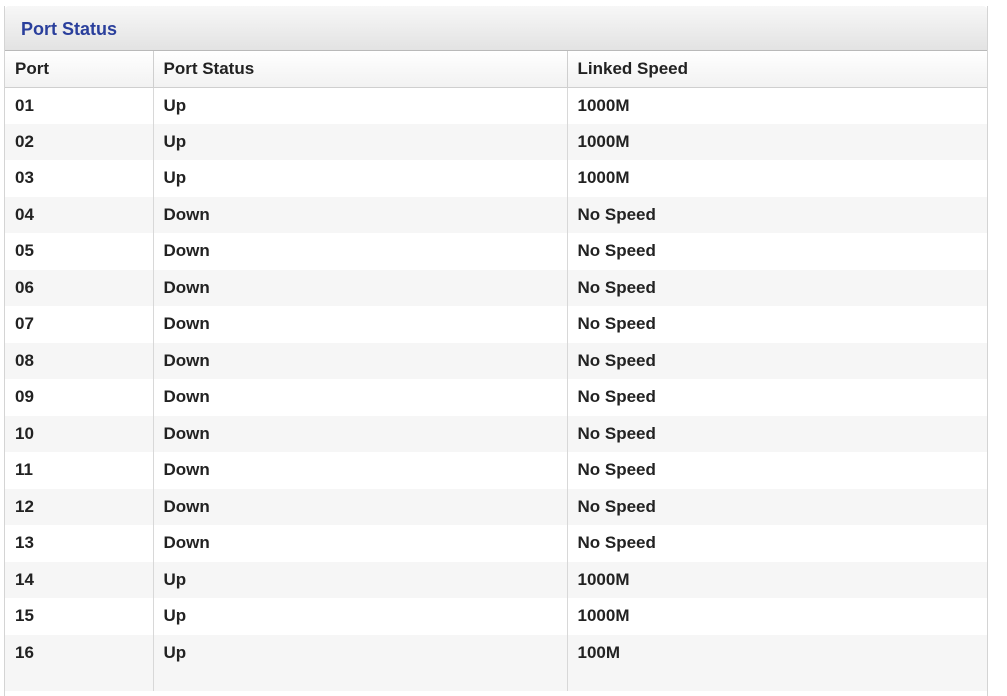 The width and height of the screenshot is (1007, 696). What do you see at coordinates (79, 652) in the screenshot?
I see `port-cell: 16` at bounding box center [79, 652].